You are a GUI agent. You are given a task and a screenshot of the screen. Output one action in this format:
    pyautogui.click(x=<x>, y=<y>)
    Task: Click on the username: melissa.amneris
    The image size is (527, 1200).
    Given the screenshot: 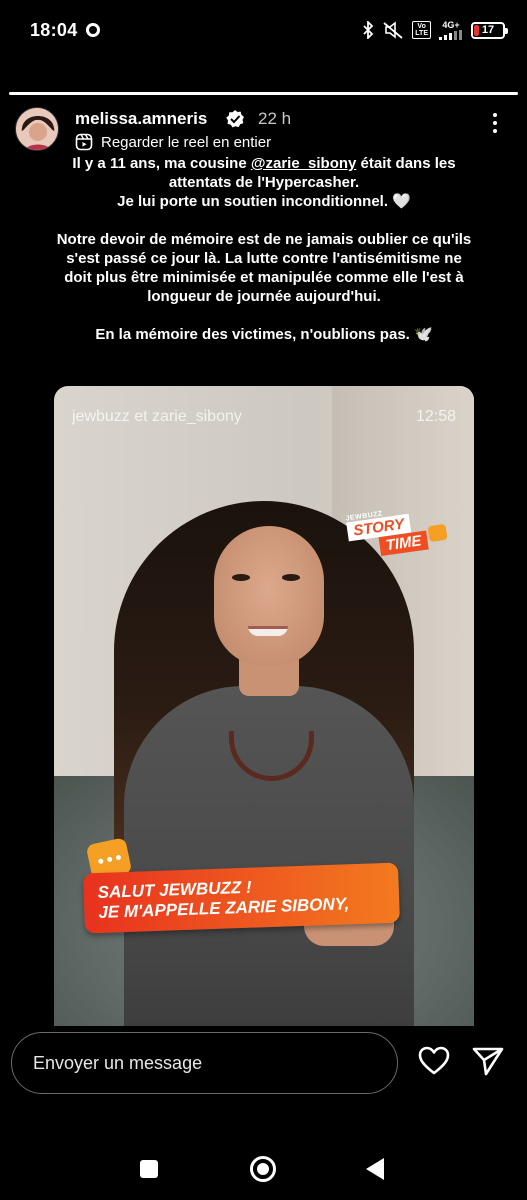 What is the action you would take?
    pyautogui.click(x=141, y=119)
    